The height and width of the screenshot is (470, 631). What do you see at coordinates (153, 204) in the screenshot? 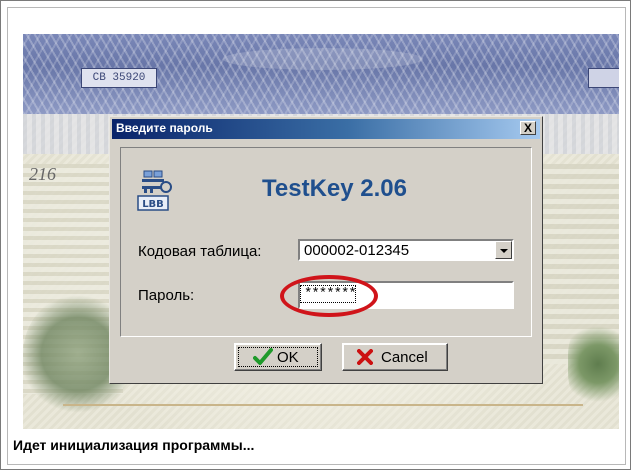
I see `icon-label: LBB` at bounding box center [153, 204].